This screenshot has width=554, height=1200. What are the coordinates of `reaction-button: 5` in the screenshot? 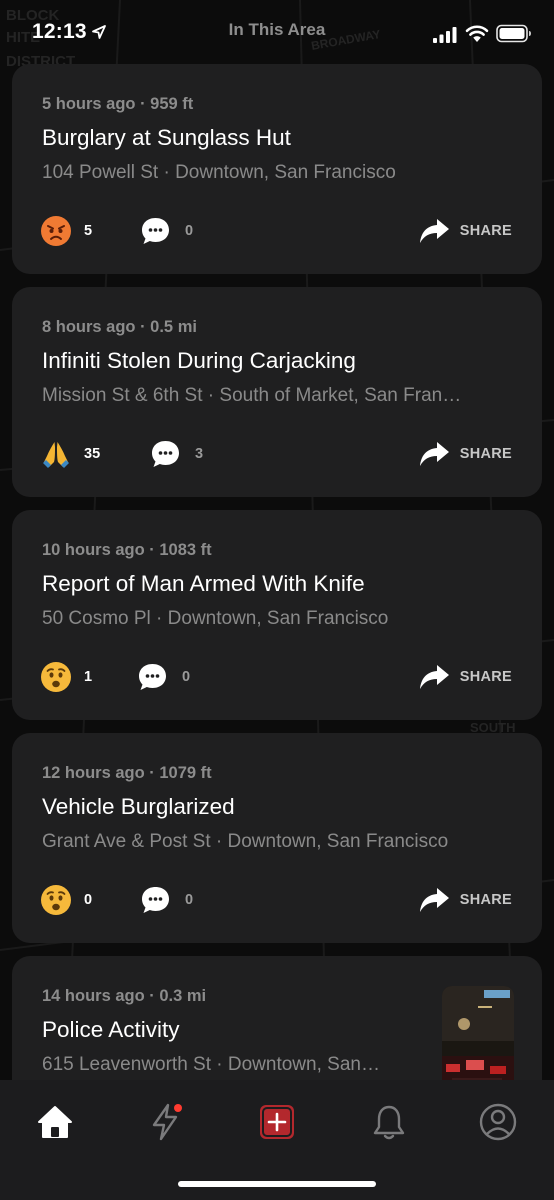 It's located at (66, 231).